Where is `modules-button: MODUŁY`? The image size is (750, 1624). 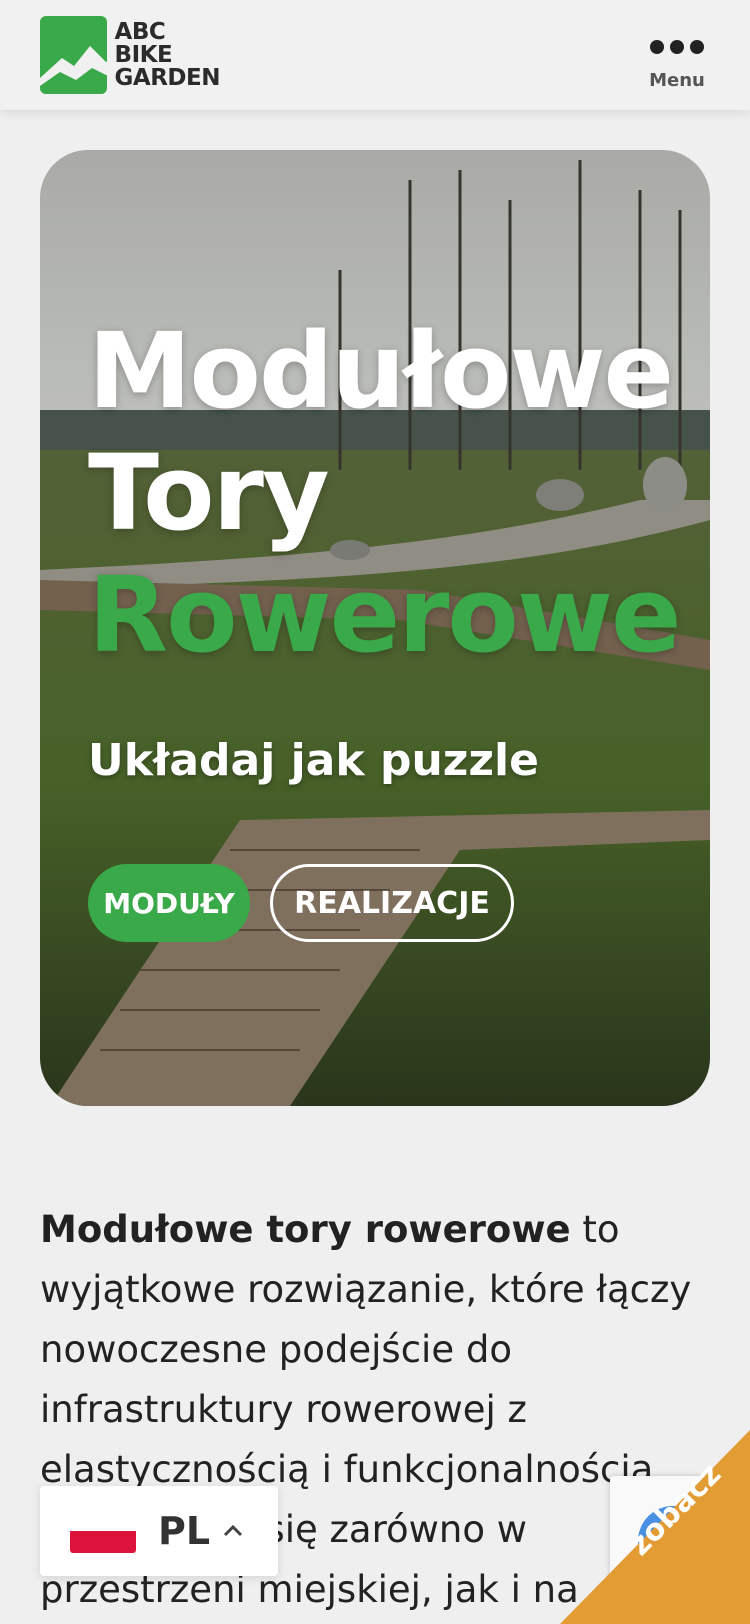 modules-button: MODUŁY is located at coordinates (169, 903).